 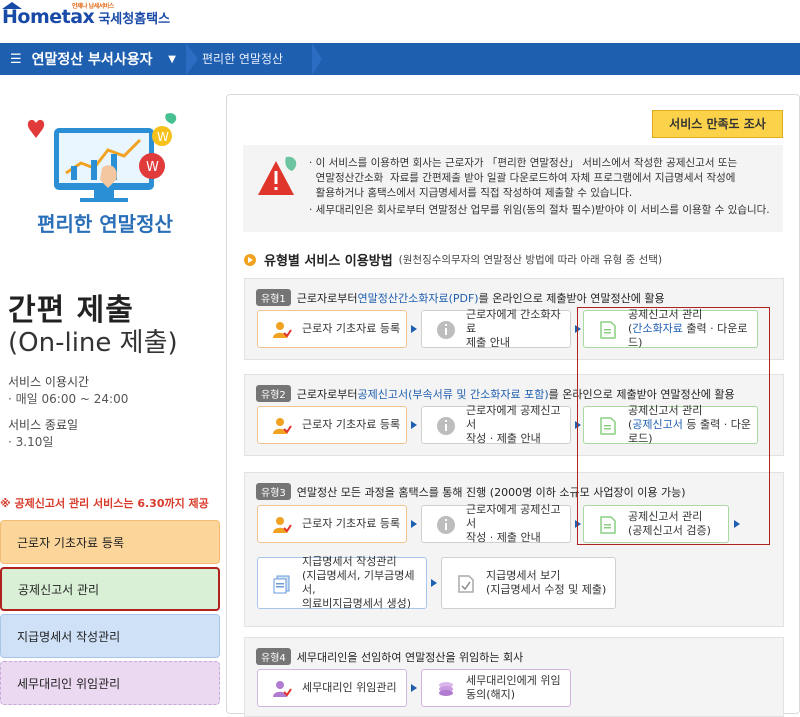 I want to click on warning-line: 활용하거나 홈택스에서 지급명세서를 직접 작성하여 제출할 수 있습니다., so click(x=471, y=193).